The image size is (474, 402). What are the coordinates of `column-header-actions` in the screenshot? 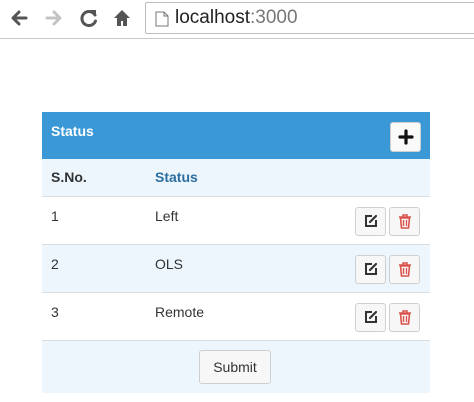 It's located at (344, 177).